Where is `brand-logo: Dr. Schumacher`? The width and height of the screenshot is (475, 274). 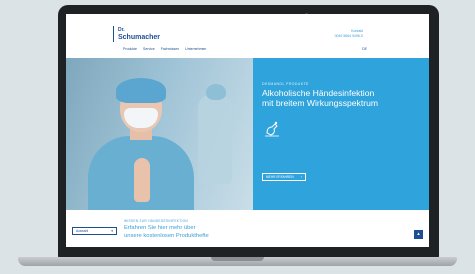 brand-logo: Dr. Schumacher is located at coordinates (136, 34).